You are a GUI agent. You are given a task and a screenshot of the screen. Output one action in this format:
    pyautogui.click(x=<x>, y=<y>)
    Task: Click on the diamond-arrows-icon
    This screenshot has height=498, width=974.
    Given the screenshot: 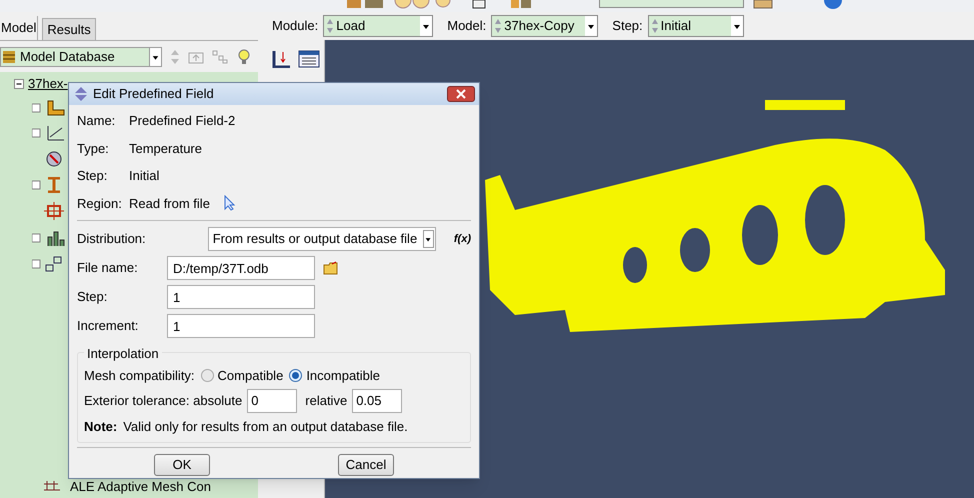 What is the action you would take?
    pyautogui.click(x=81, y=94)
    